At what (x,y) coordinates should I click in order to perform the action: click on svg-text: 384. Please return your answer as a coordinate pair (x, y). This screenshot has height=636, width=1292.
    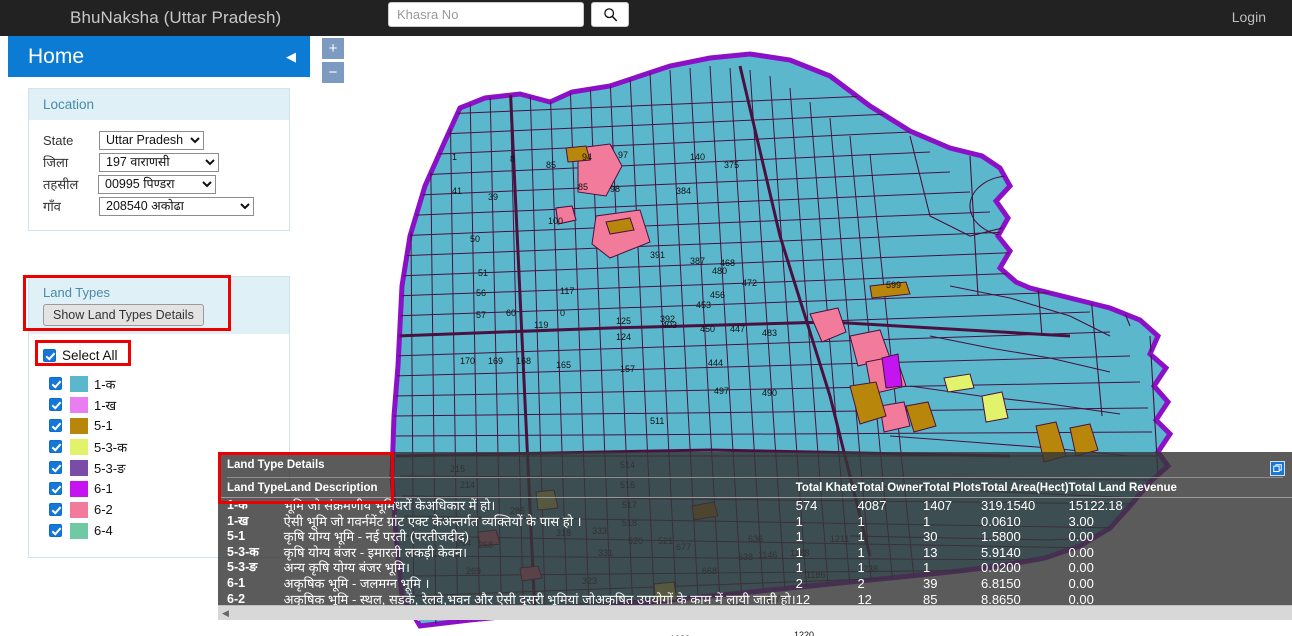
    Looking at the image, I should click on (683, 191).